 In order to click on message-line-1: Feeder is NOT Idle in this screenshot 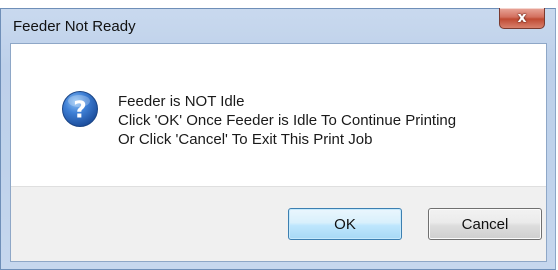, I will do `click(181, 101)`.